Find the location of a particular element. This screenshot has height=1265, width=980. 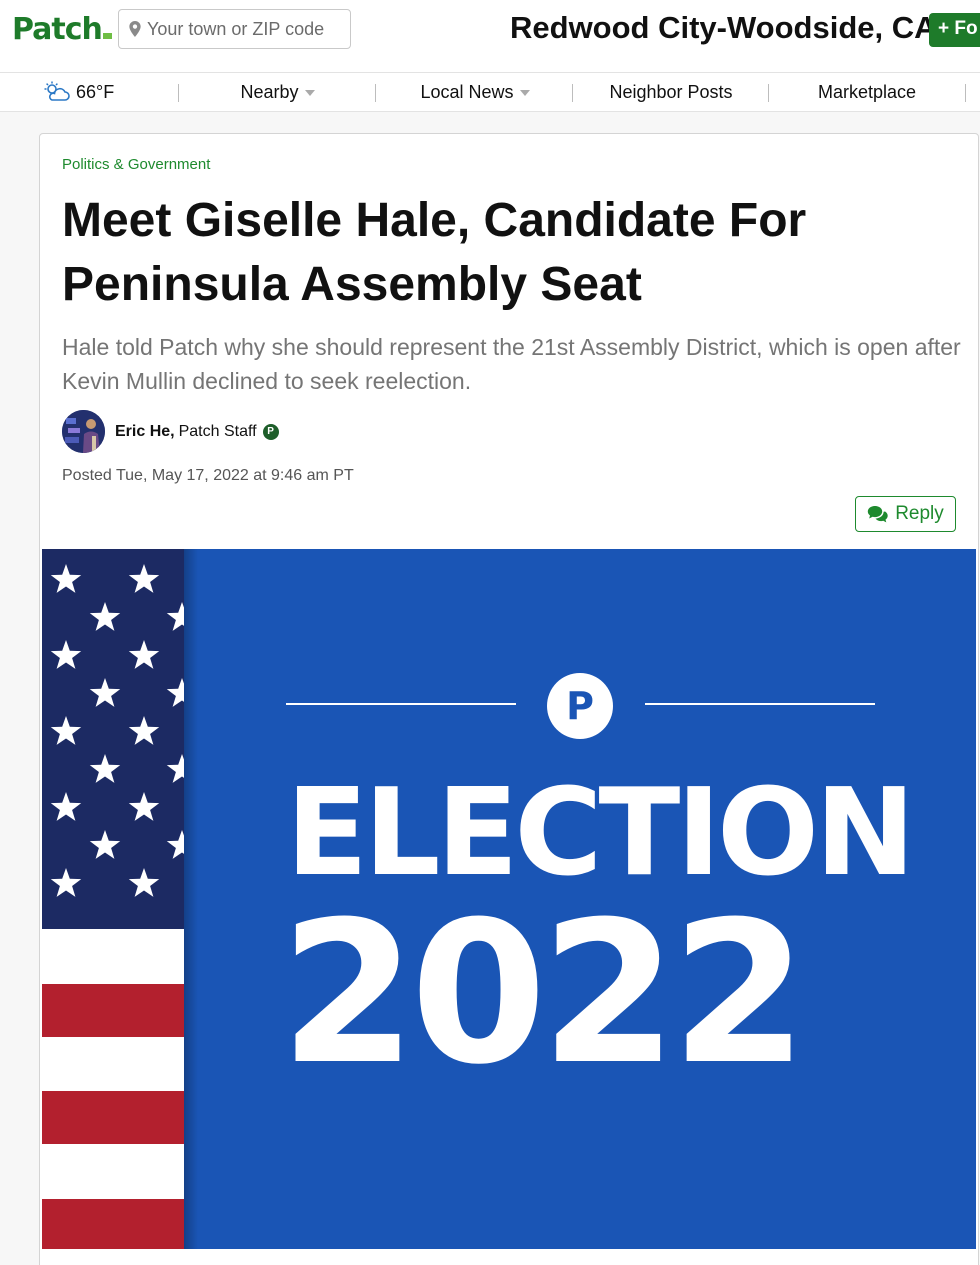

reply-button: Reply is located at coordinates (905, 514).